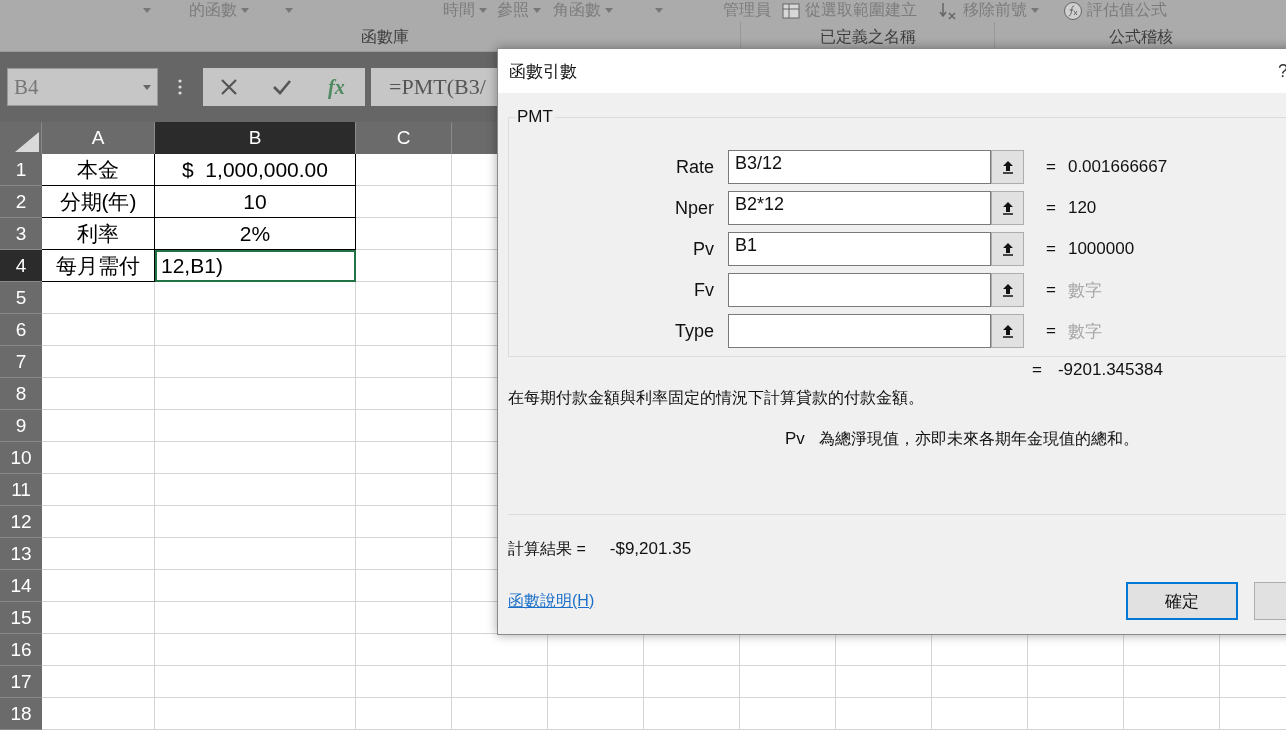 The image size is (1286, 740). What do you see at coordinates (693, 331) in the screenshot?
I see `argument-label: Type` at bounding box center [693, 331].